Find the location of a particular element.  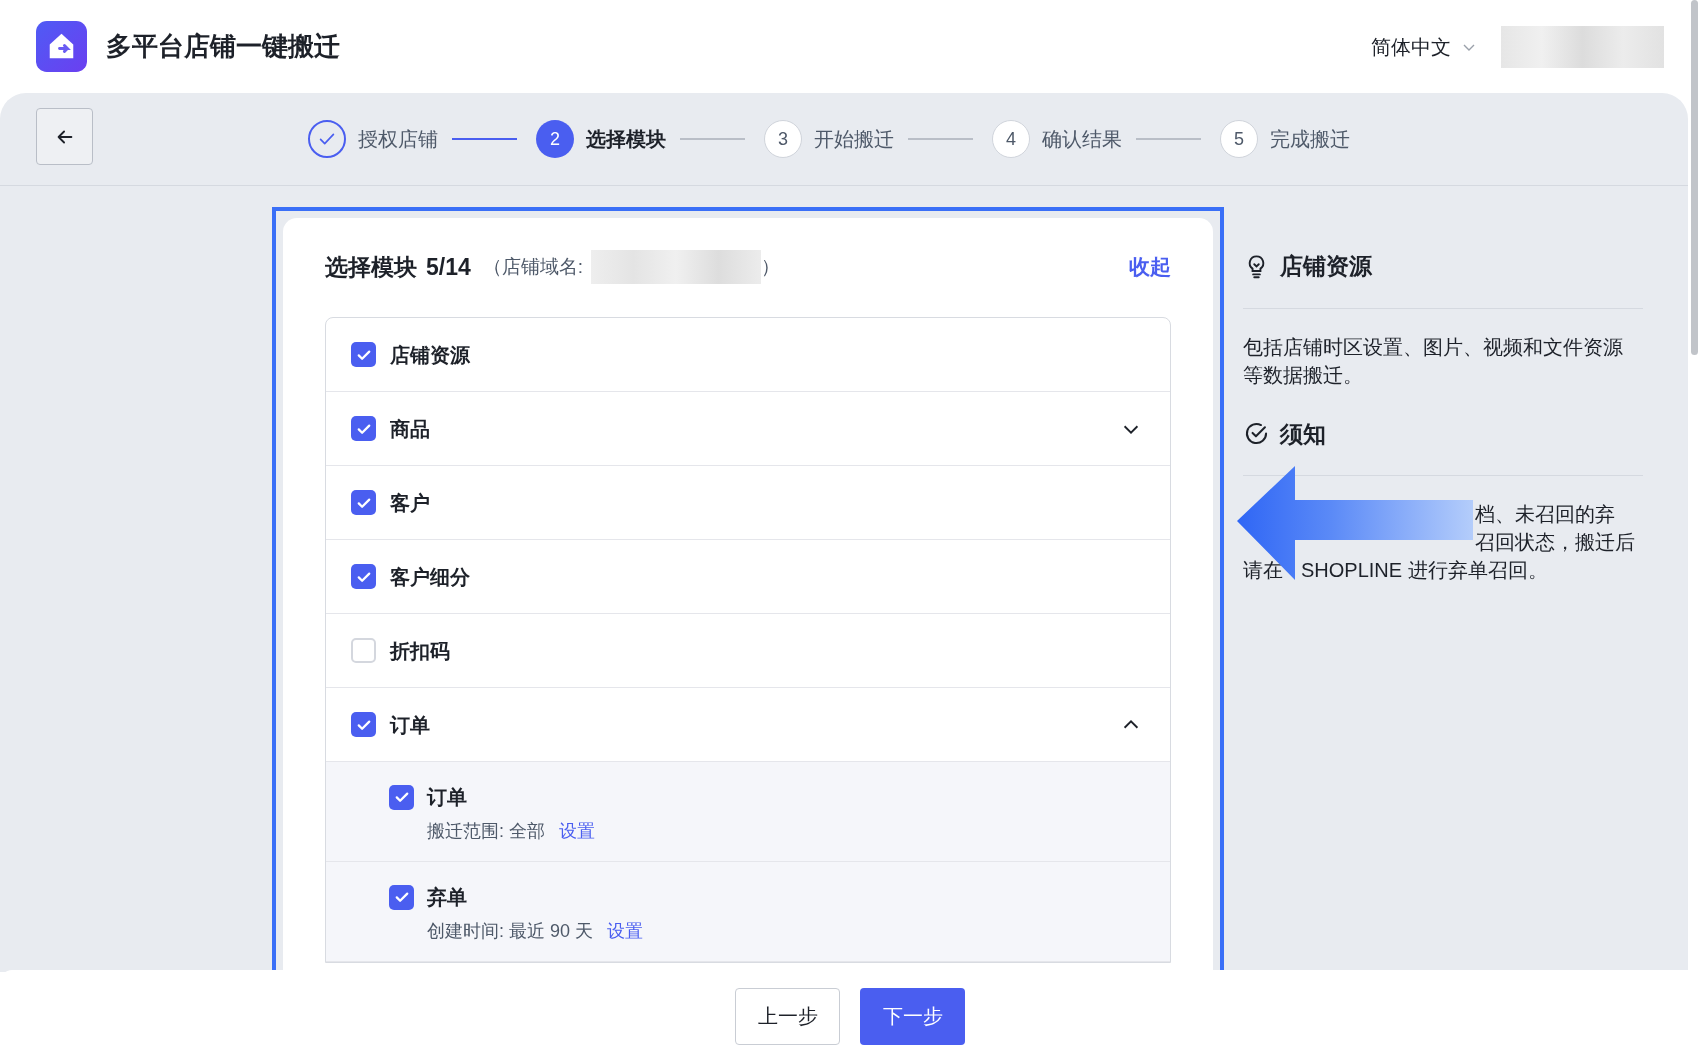

notice-text: SHOPLINE 进行弃单召回。 is located at coordinates (1424, 570).